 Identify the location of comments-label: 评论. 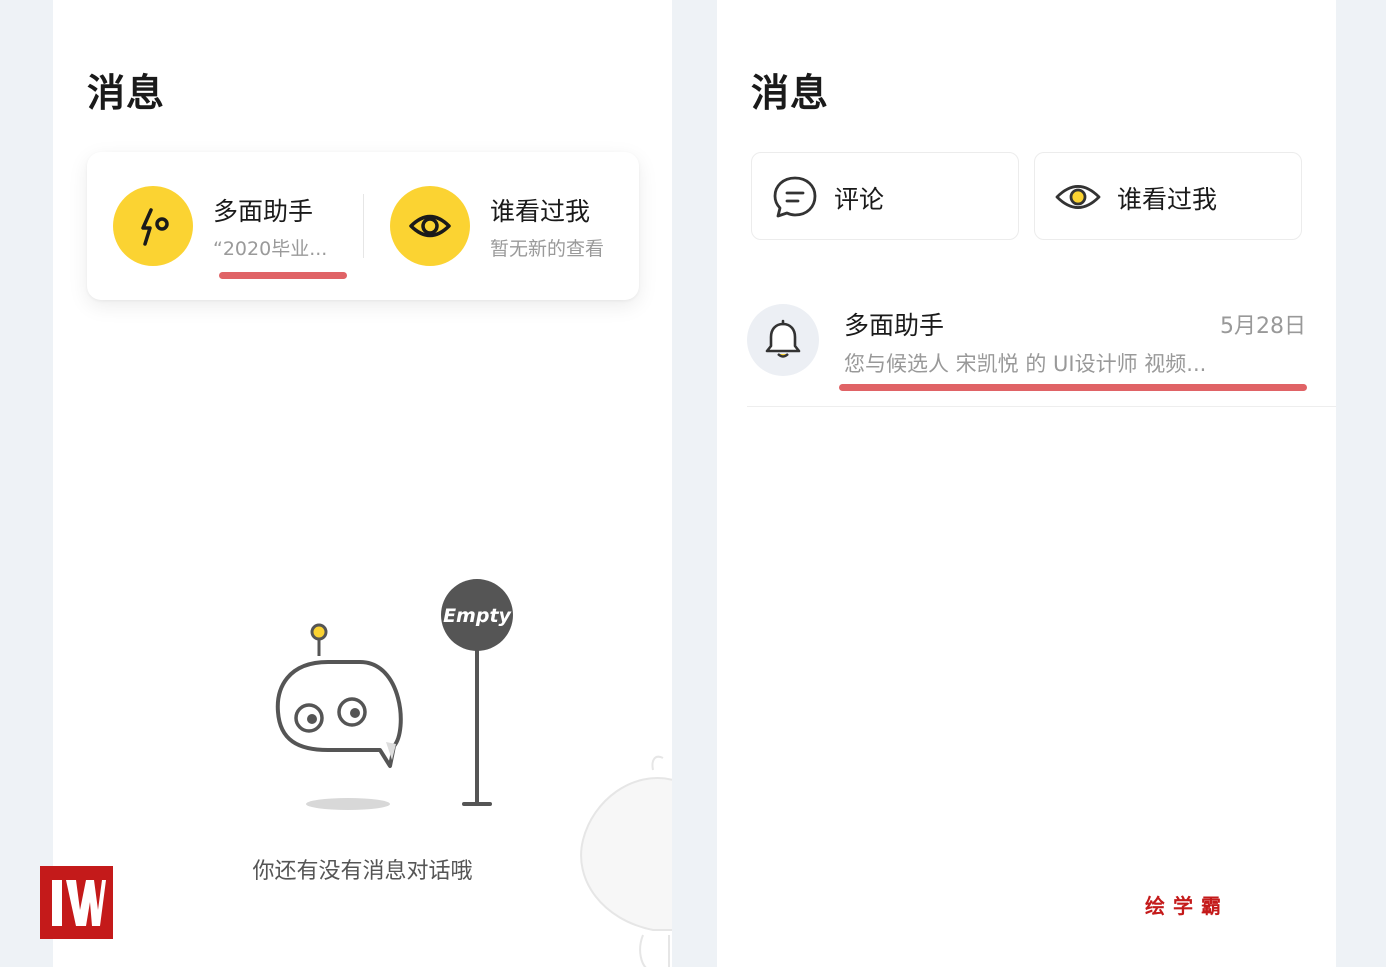
(859, 199).